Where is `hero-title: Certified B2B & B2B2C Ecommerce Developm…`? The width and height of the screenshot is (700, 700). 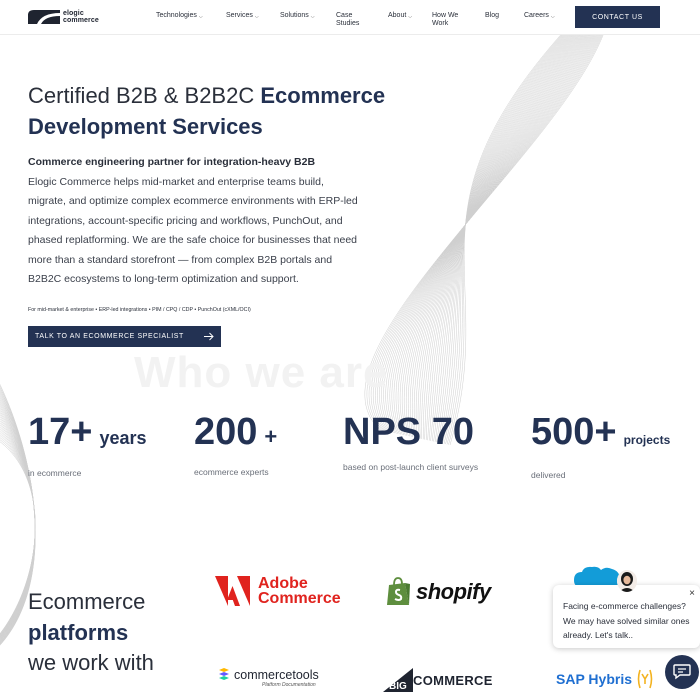
hero-title: Certified B2B & B2B2C Ecommerce Developm… is located at coordinates (238, 111).